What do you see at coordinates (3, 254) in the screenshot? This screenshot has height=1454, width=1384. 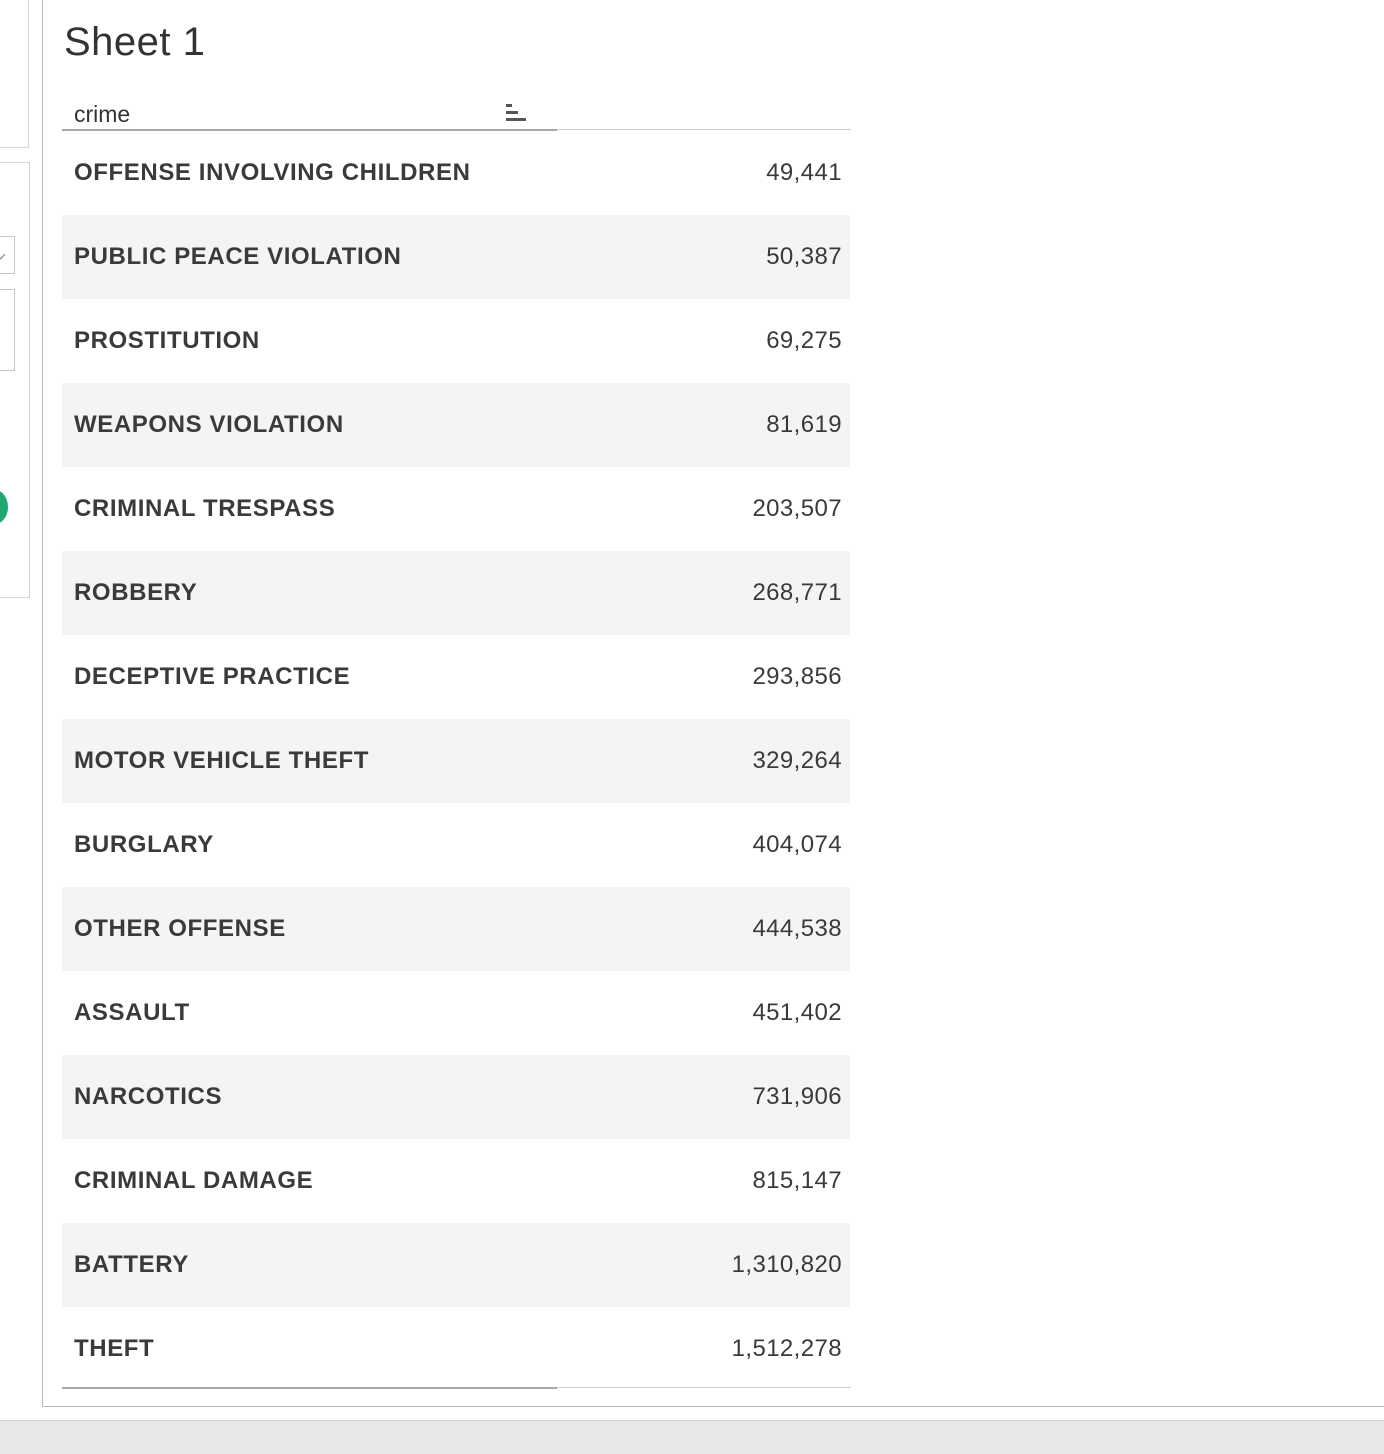 I see `chevron-down-icon` at bounding box center [3, 254].